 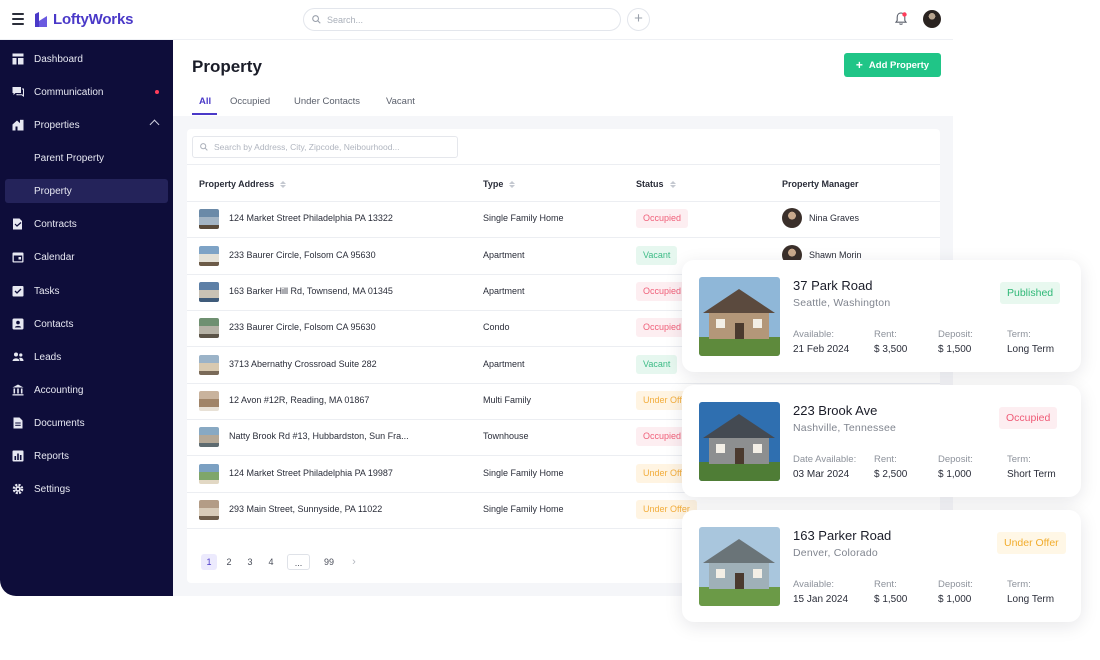 What do you see at coordinates (834, 218) in the screenshot?
I see `manager-cell: Nina Graves` at bounding box center [834, 218].